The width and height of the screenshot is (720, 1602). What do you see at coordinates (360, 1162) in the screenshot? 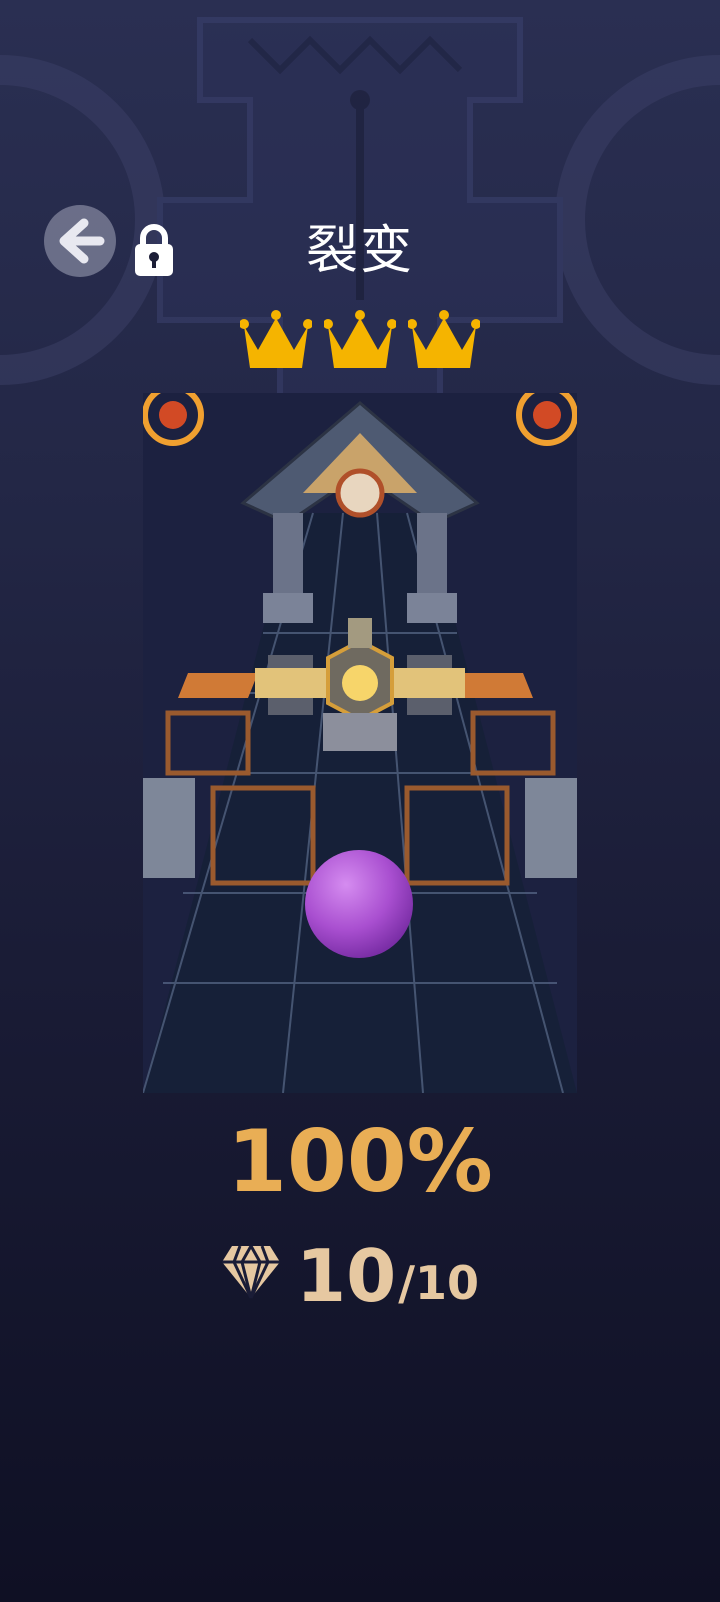
I see `completion-percent: 100%` at bounding box center [360, 1162].